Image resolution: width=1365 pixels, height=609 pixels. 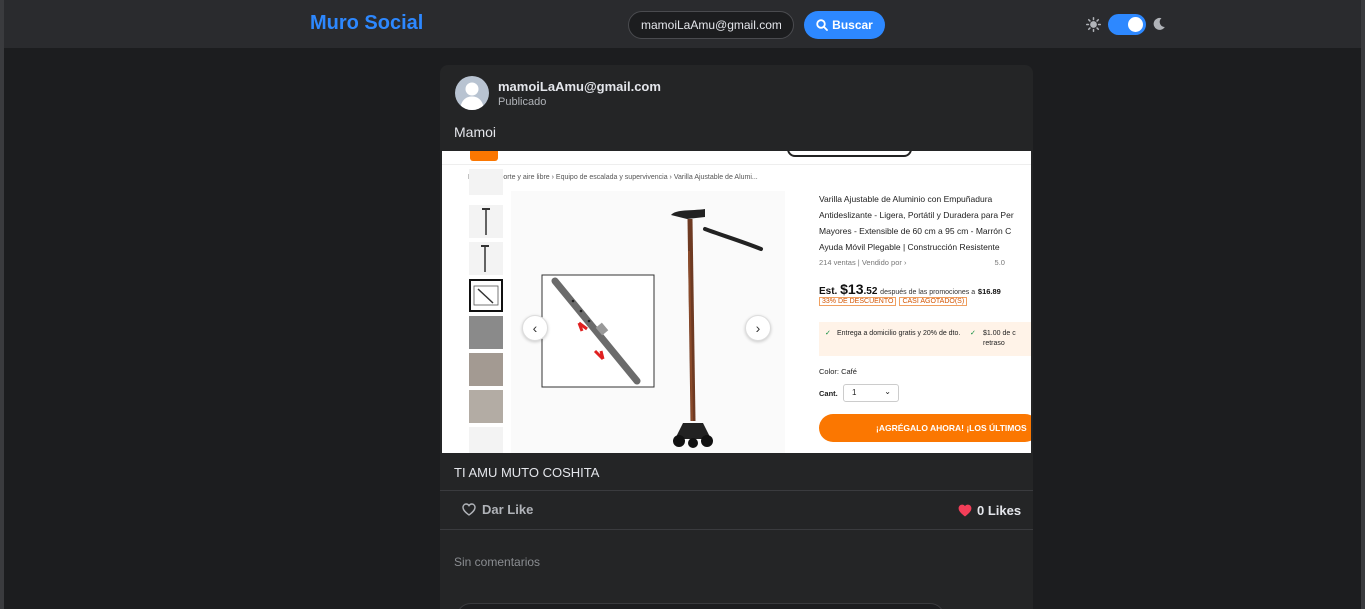 What do you see at coordinates (871, 393) in the screenshot?
I see `quantity-select: 1 ⌄` at bounding box center [871, 393].